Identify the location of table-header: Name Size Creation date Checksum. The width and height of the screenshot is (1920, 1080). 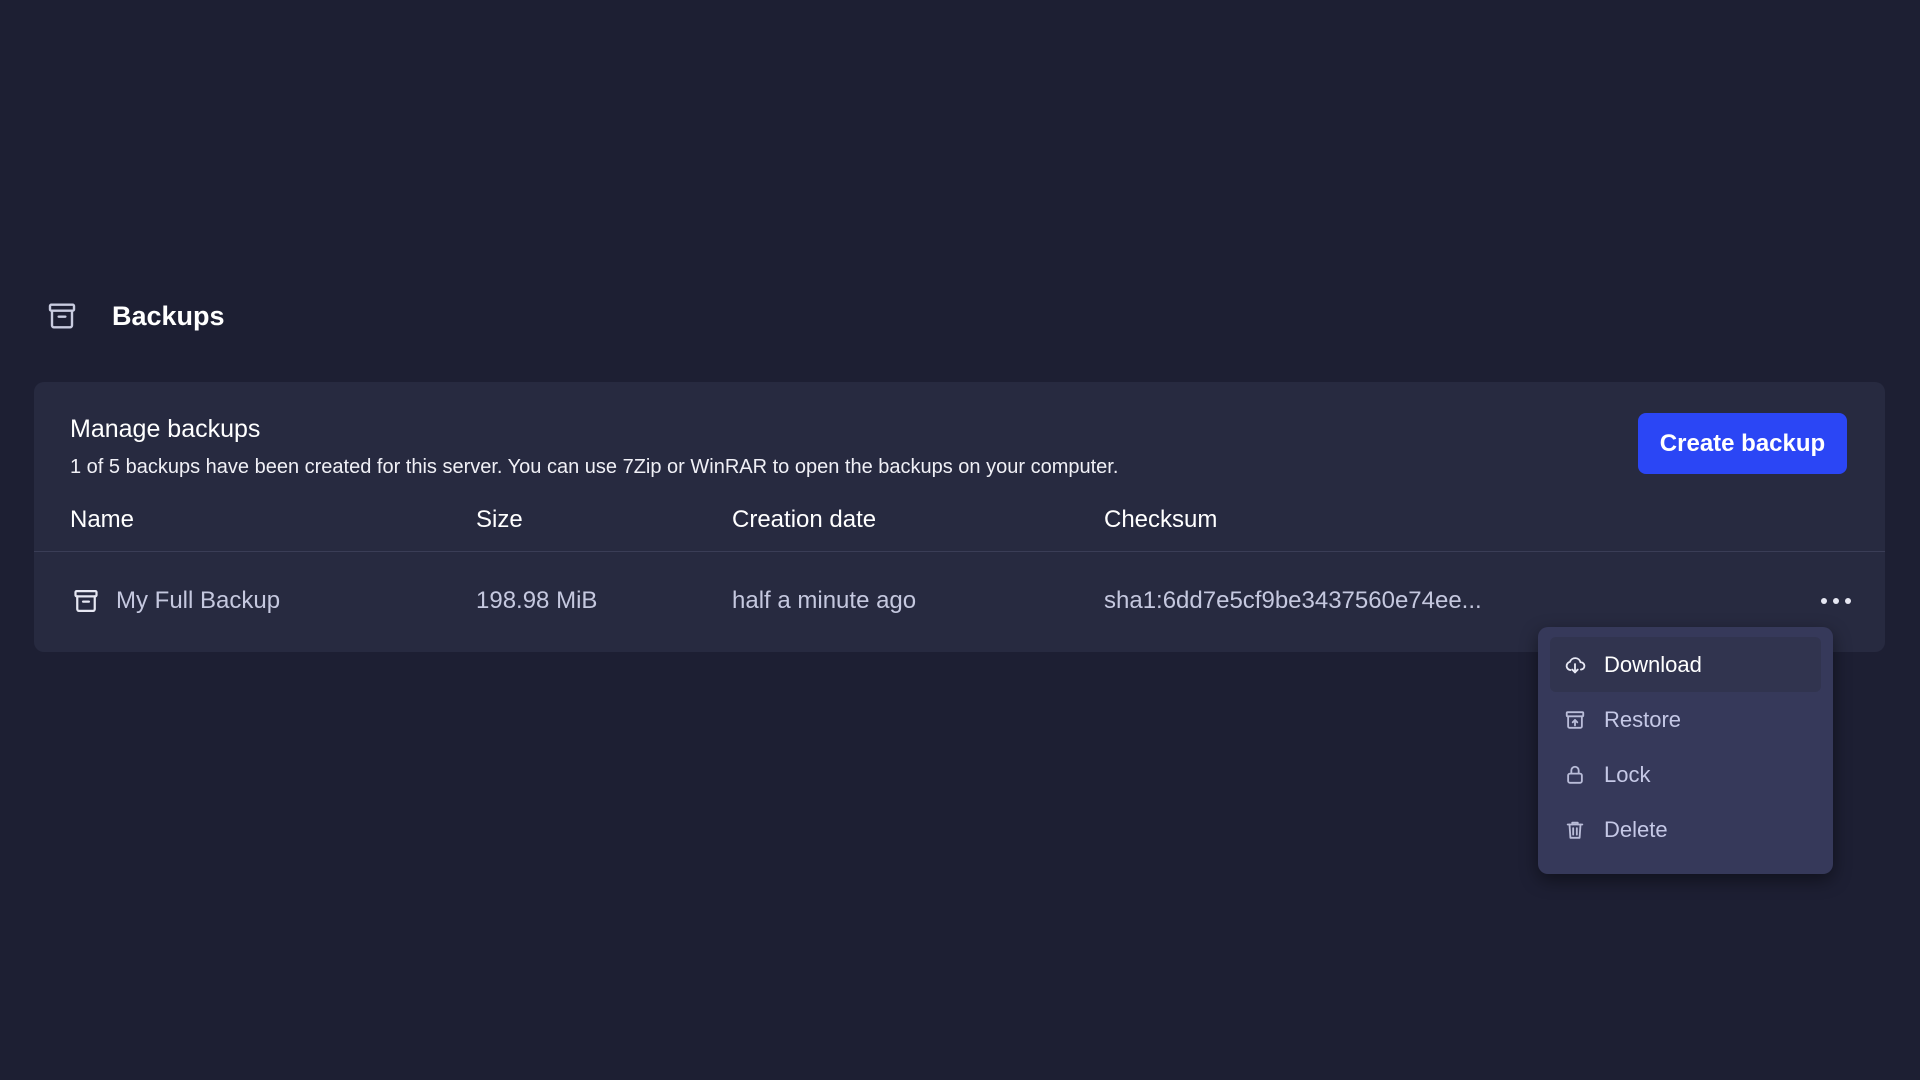
(959, 526).